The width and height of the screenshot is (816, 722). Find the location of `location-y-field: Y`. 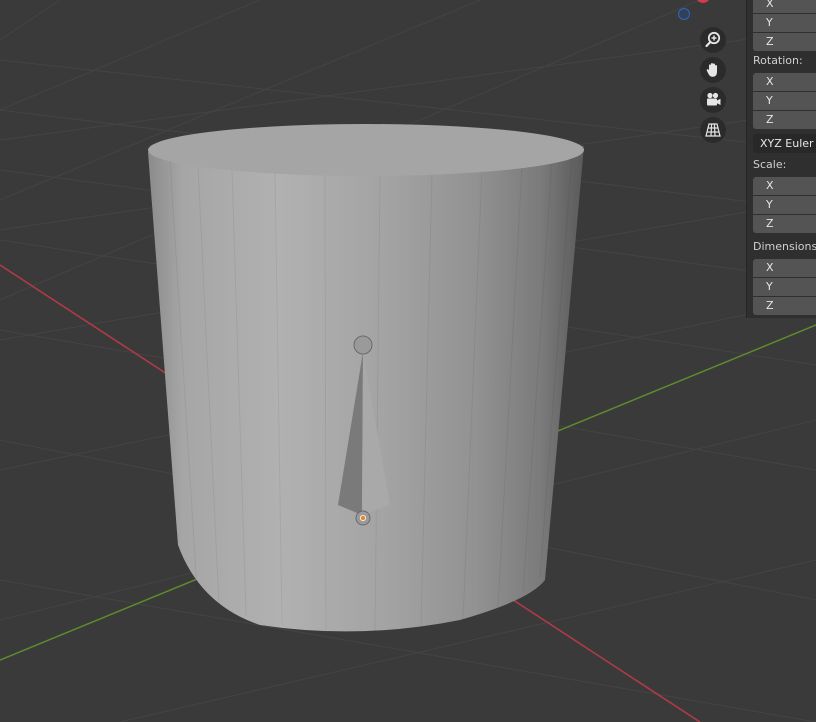

location-y-field: Y is located at coordinates (784, 23).